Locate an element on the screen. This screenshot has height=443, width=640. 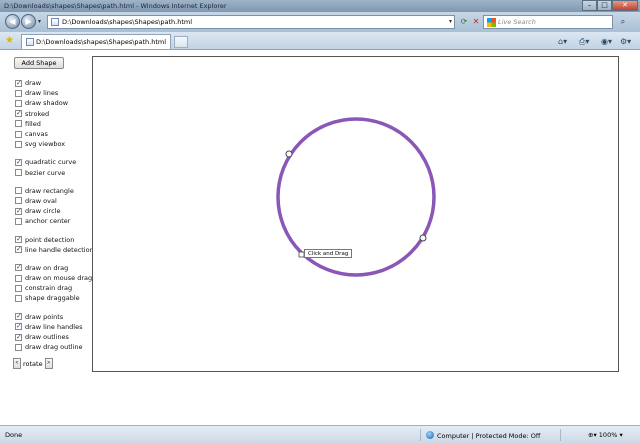
favorites-star-icon: ★ is located at coordinates (9, 40).